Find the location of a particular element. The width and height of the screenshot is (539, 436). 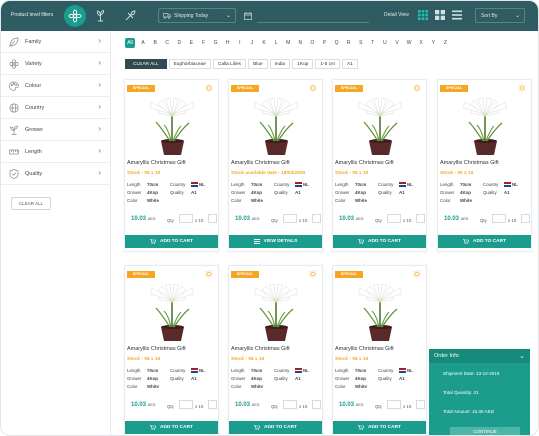

letter-filter-m: M is located at coordinates (288, 43).